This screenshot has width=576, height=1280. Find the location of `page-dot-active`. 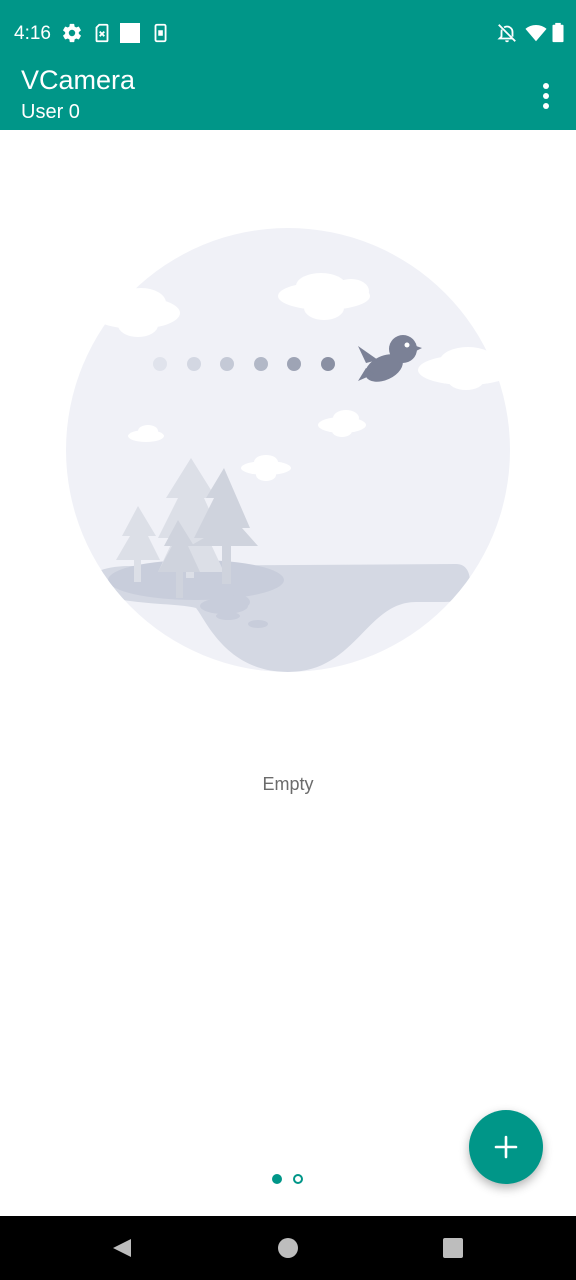

page-dot-active is located at coordinates (277, 1179).